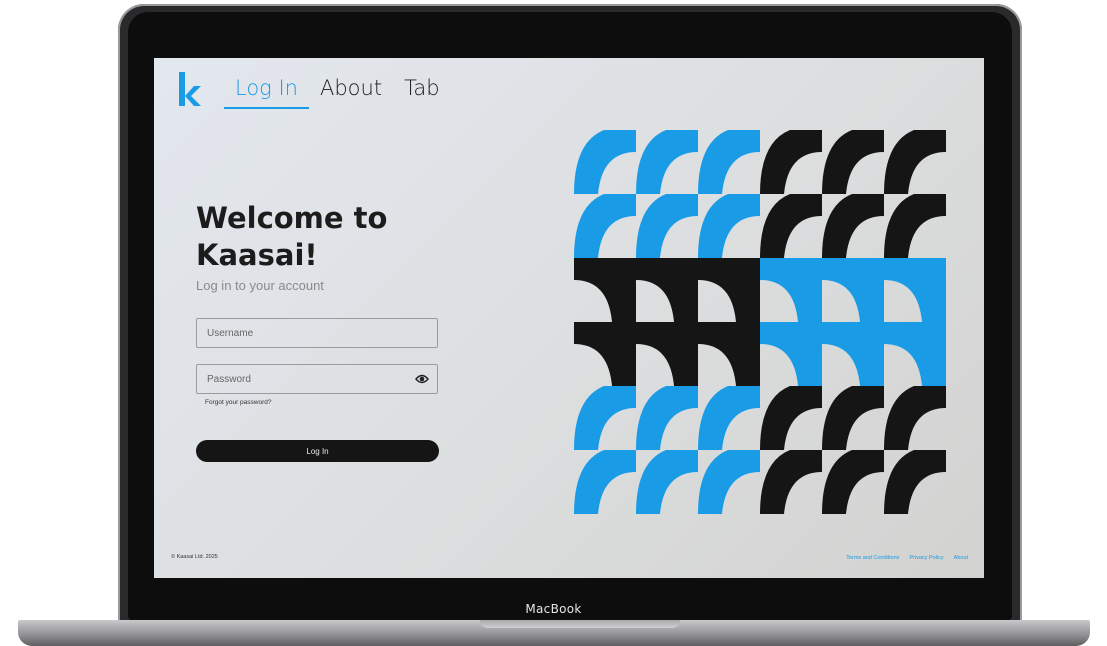  I want to click on password-input, so click(297, 379).